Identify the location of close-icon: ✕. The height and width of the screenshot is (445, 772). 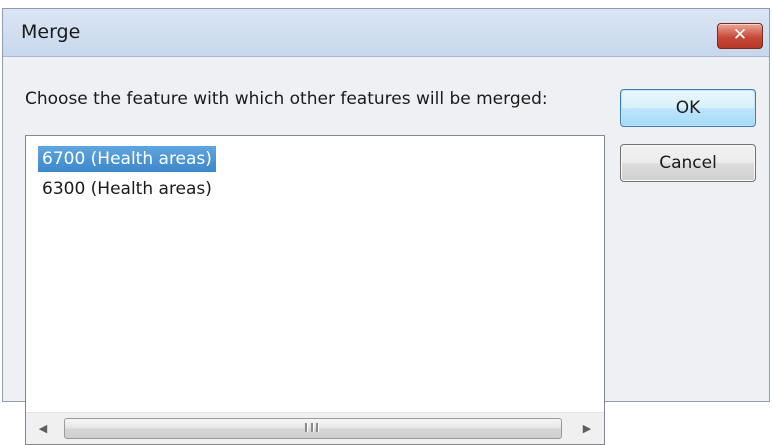
(740, 35).